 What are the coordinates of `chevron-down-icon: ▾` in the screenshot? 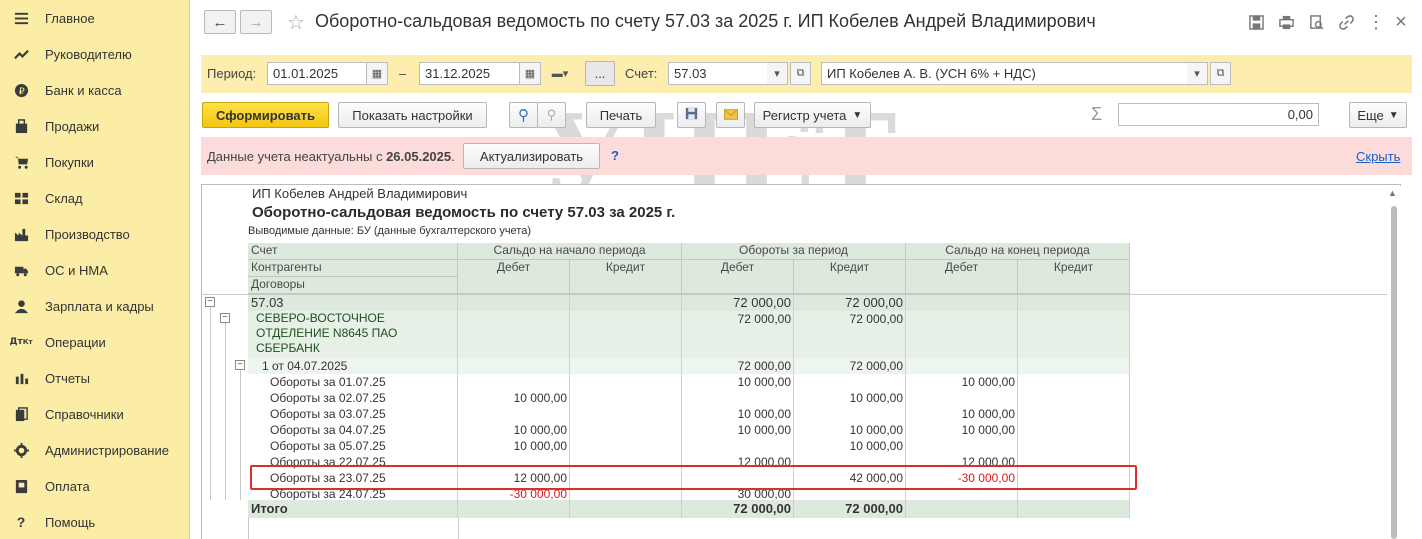 It's located at (777, 74).